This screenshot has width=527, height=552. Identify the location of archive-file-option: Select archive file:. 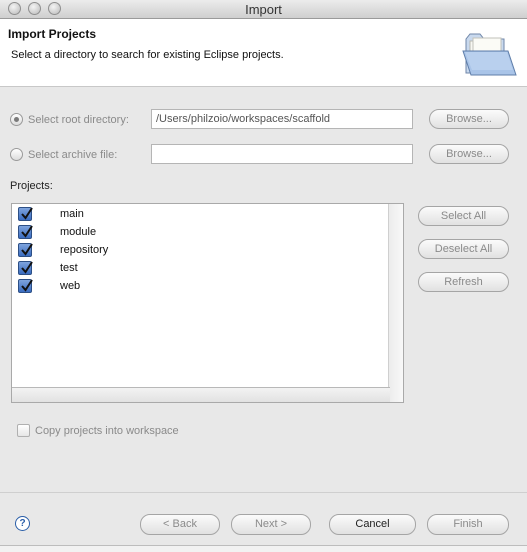
(63, 154).